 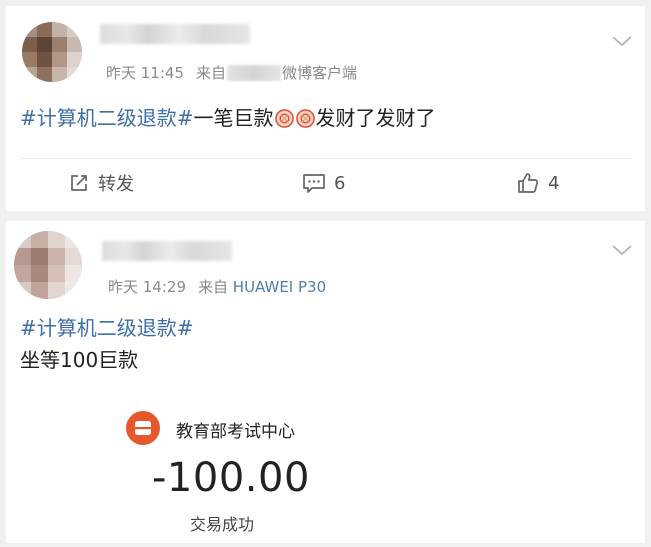 I want to click on source-client: 微博客户端, so click(x=319, y=73).